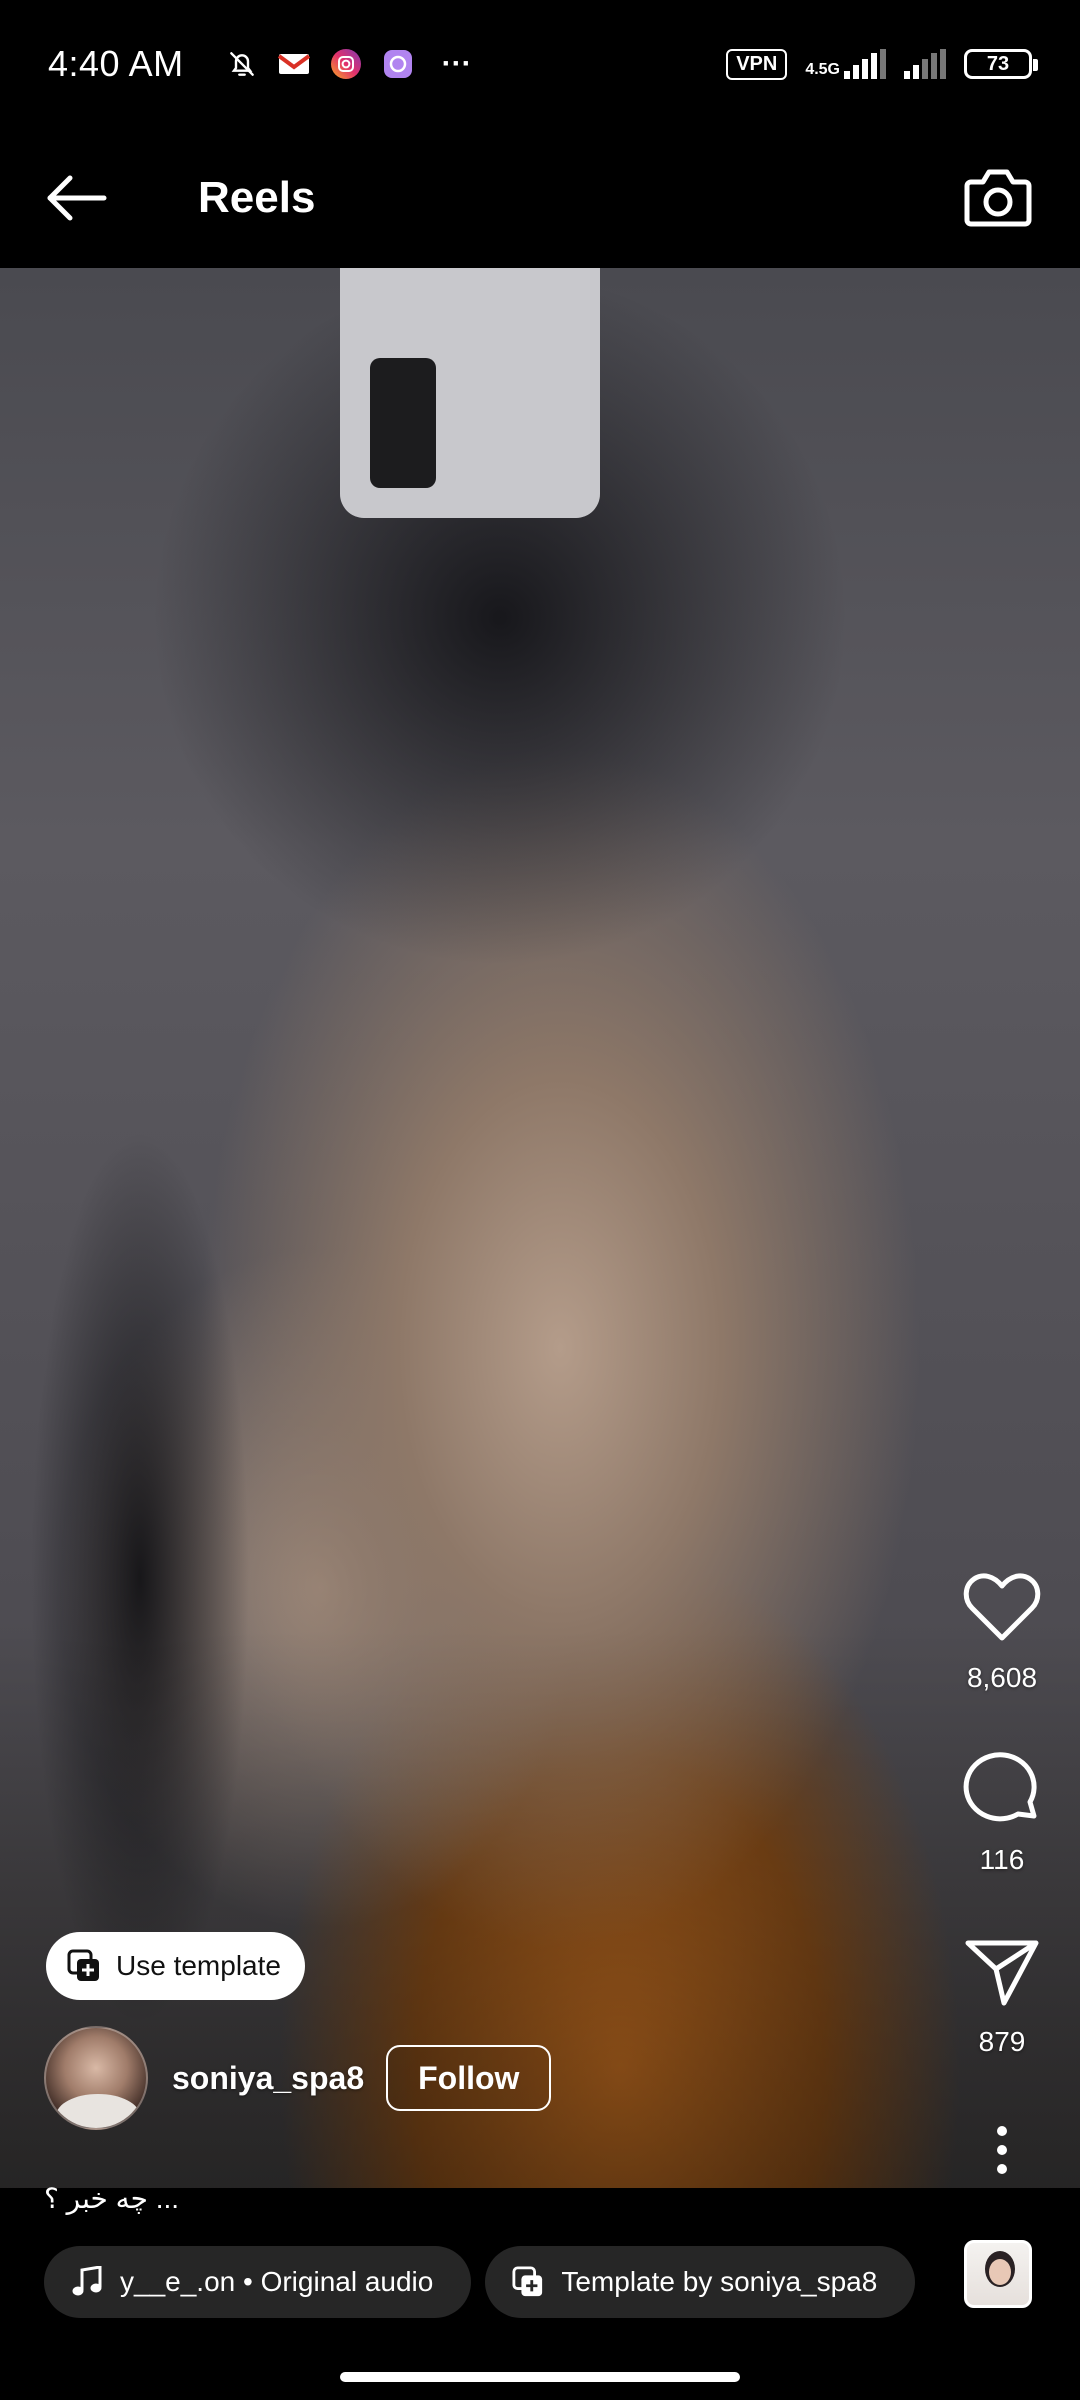  I want to click on instagram-icon, so click(346, 64).